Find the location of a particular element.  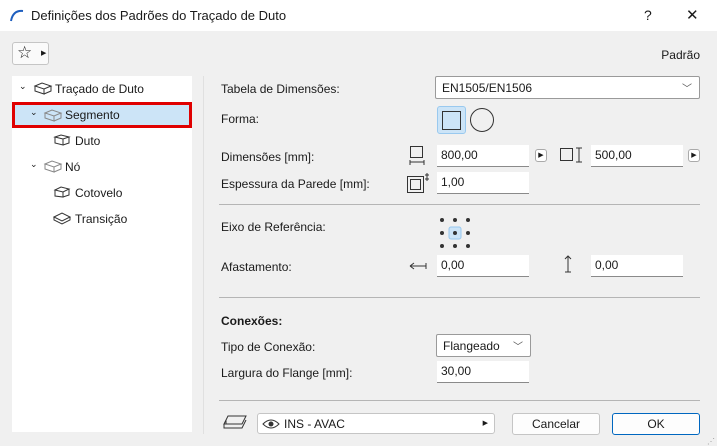

duct-icon is located at coordinates (62, 140).